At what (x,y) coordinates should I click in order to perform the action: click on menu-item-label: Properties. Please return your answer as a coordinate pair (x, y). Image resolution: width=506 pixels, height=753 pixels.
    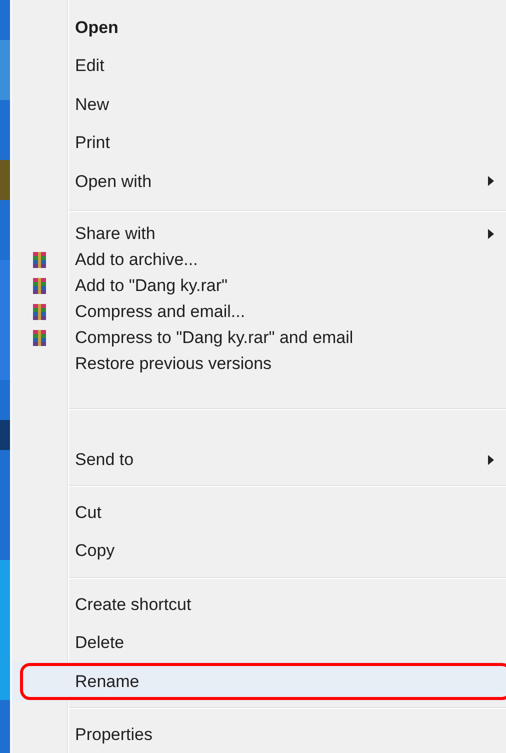
    Looking at the image, I should click on (113, 735).